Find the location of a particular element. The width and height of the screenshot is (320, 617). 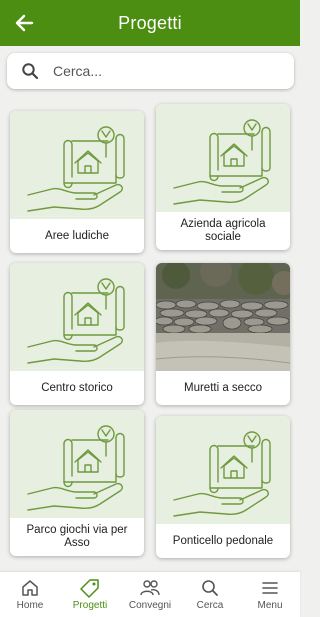

nav-home: Home is located at coordinates (30, 594).